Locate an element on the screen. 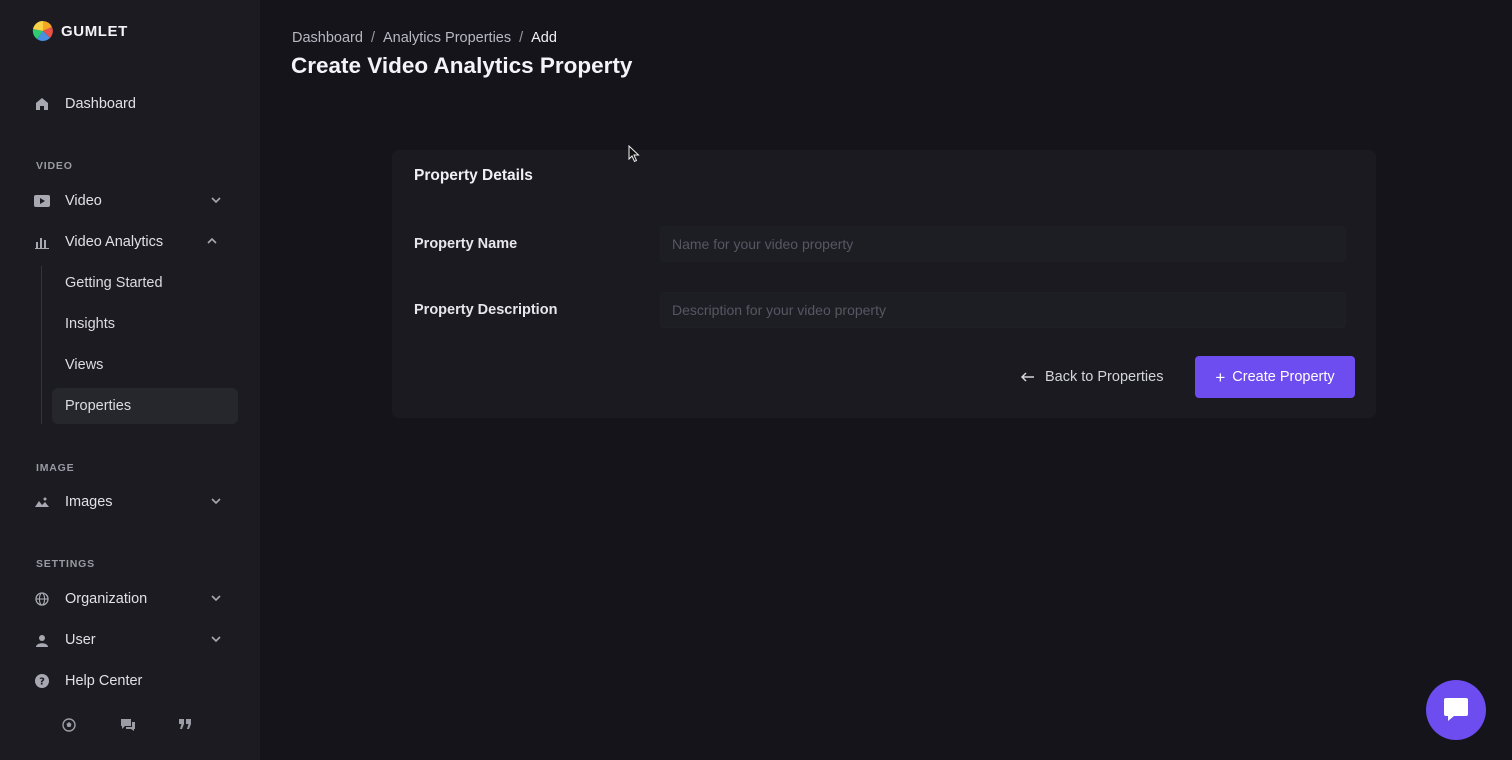  sidebar-footer-icons is located at coordinates (128, 726).